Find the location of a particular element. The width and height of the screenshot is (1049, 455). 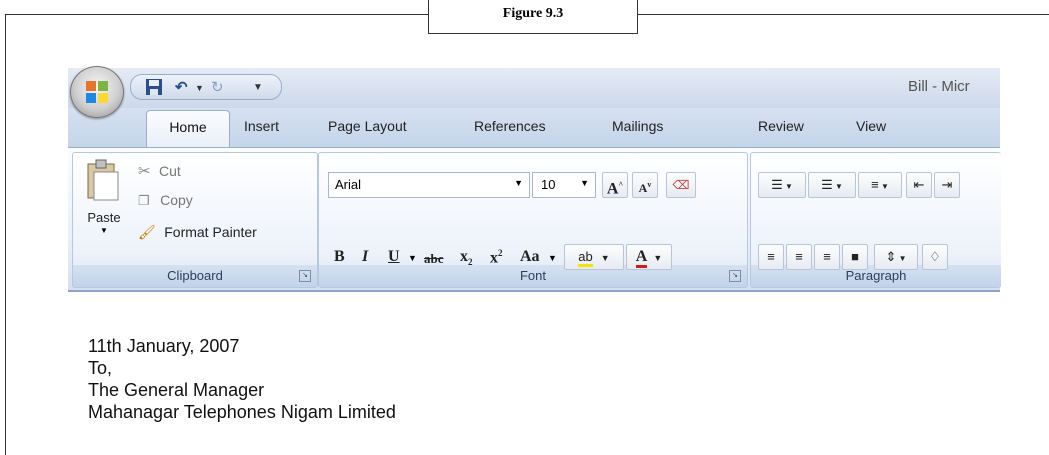

subscript-button: x2 is located at coordinates (466, 257).